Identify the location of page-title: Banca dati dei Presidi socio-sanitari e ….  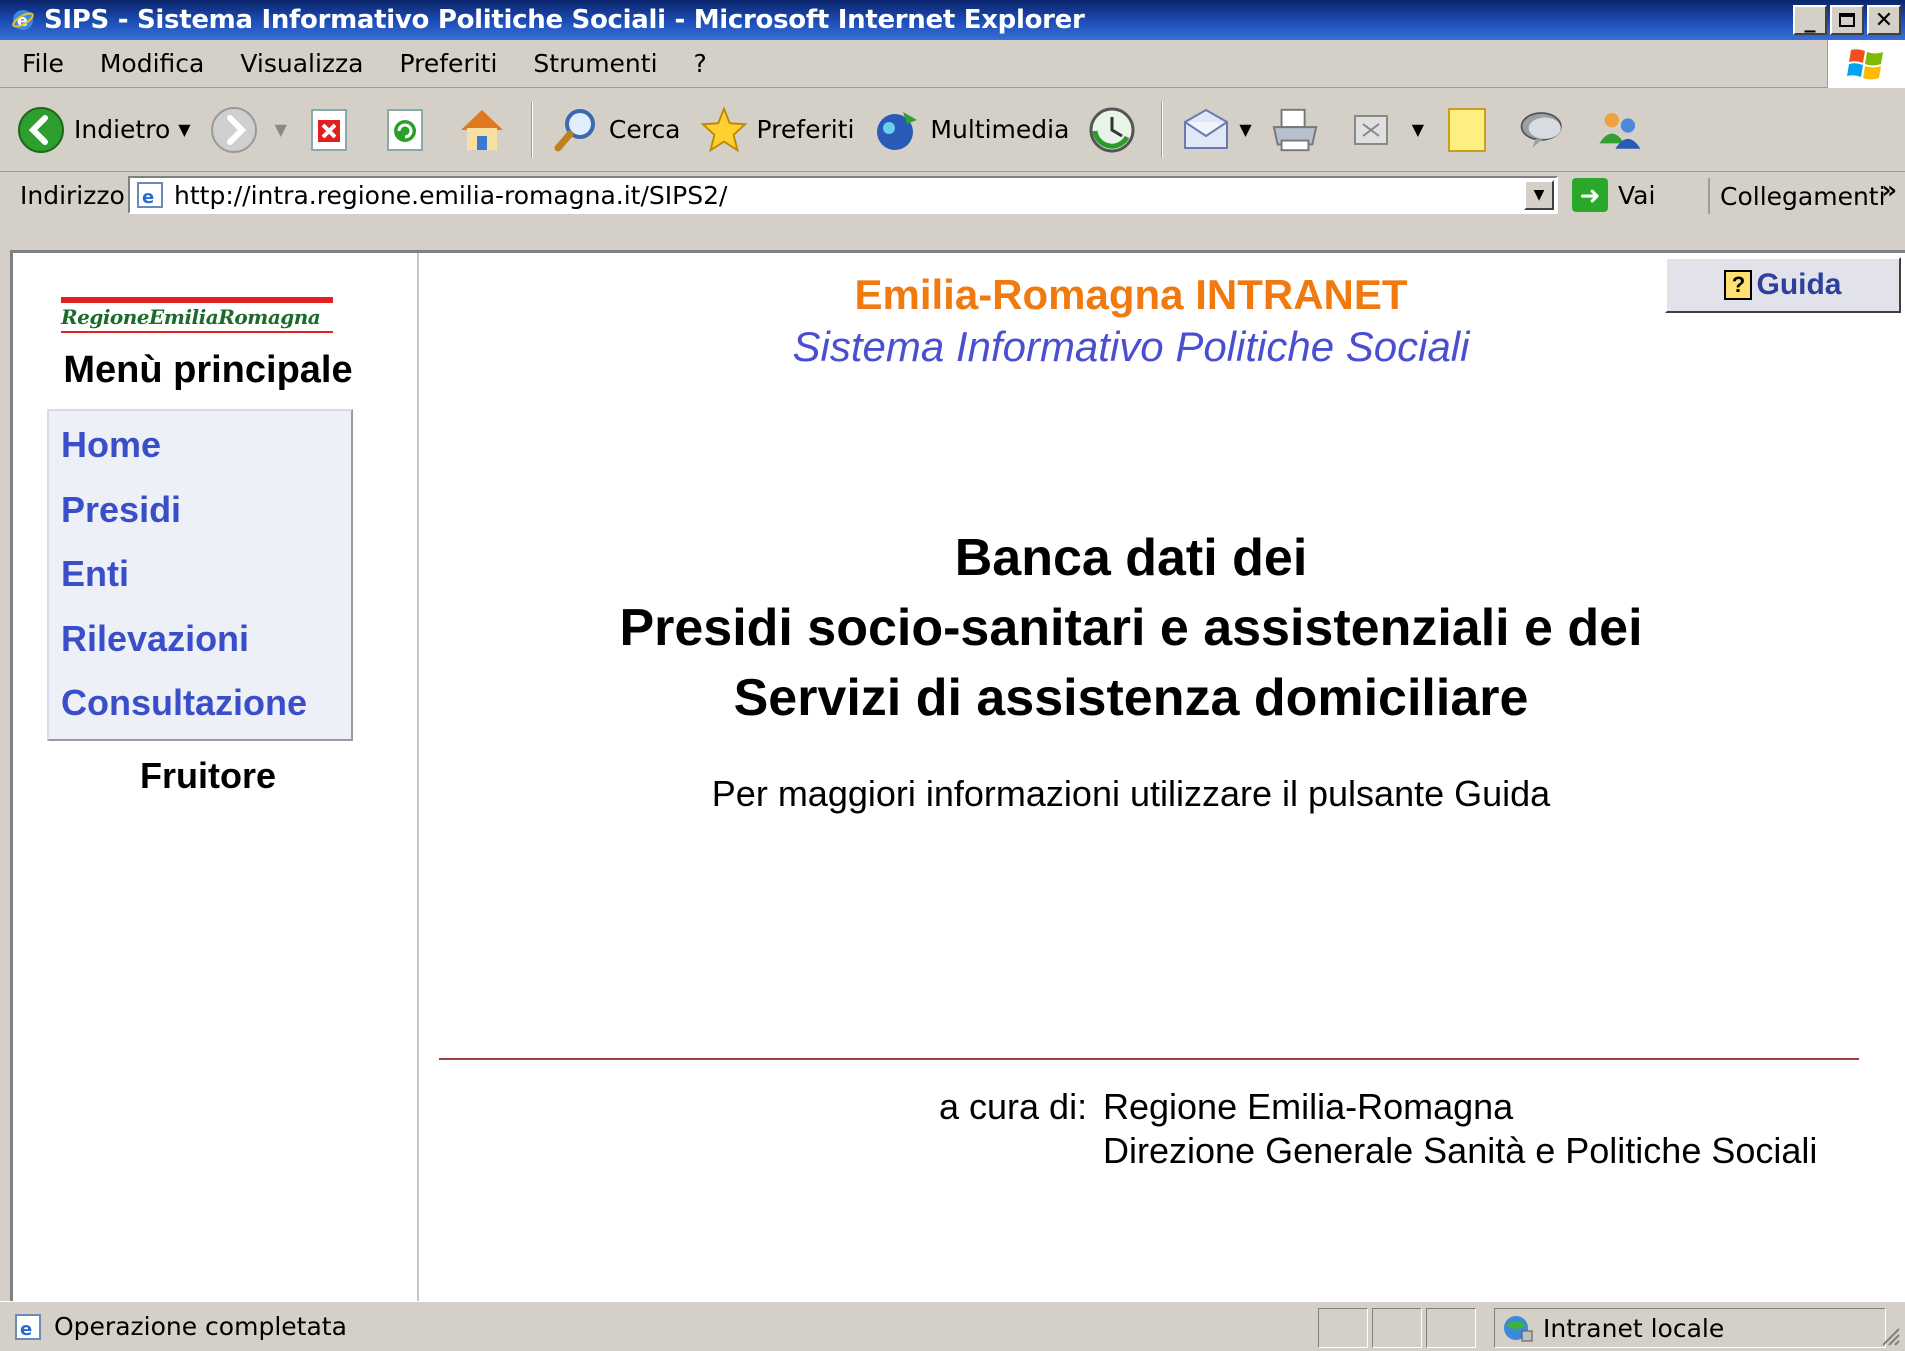
(1131, 628).